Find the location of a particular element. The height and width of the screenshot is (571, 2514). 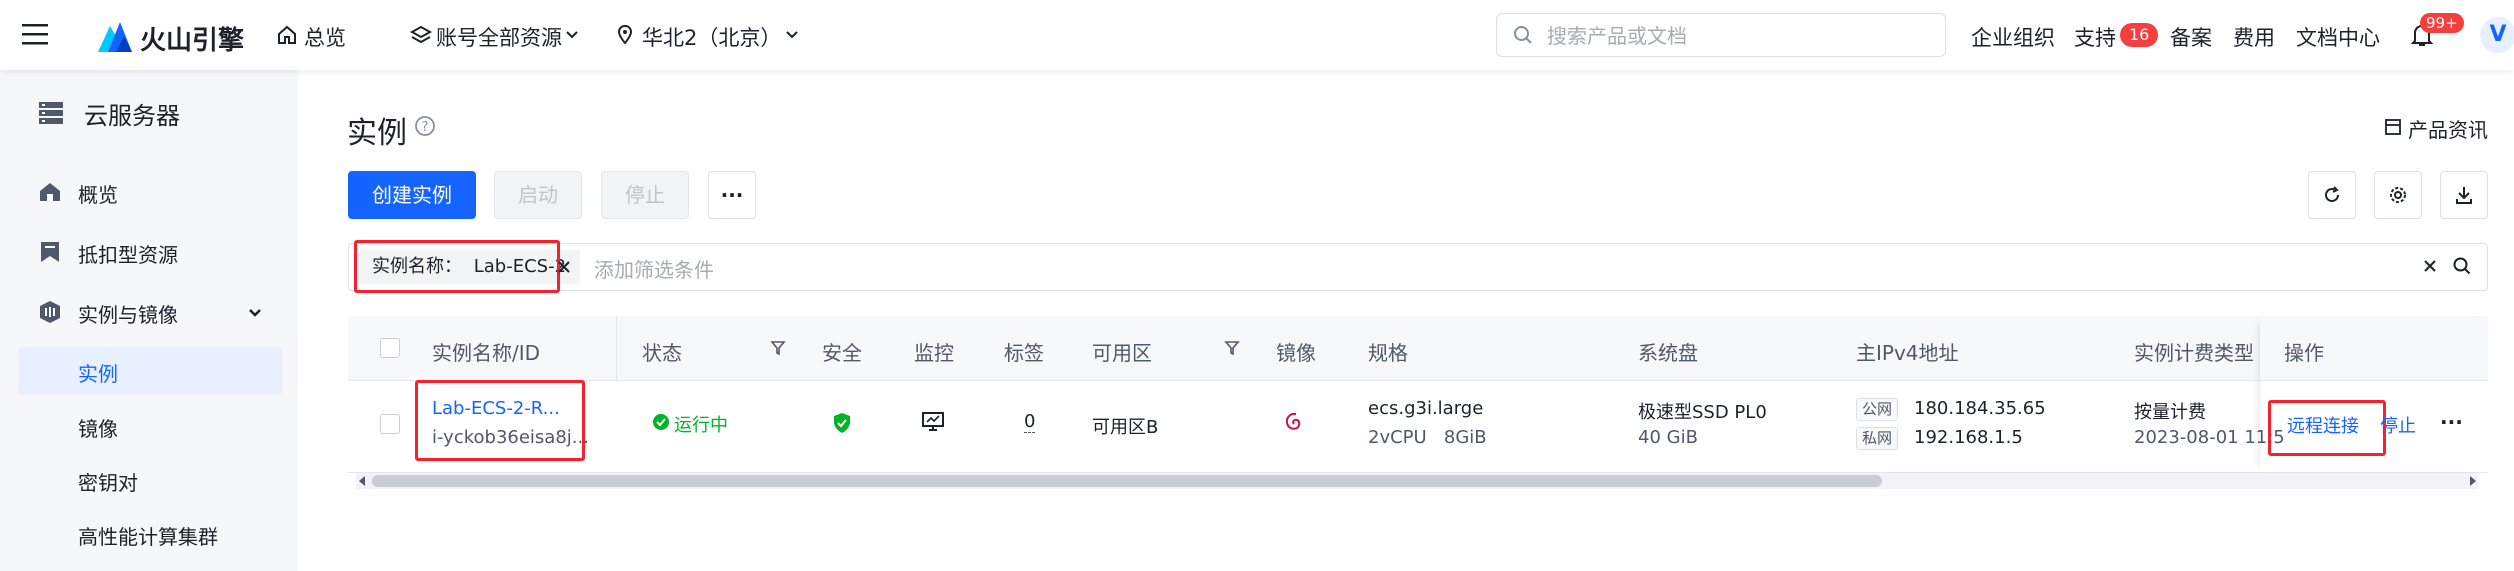

filter-placeholder: 添加筛选条件 is located at coordinates (654, 268).